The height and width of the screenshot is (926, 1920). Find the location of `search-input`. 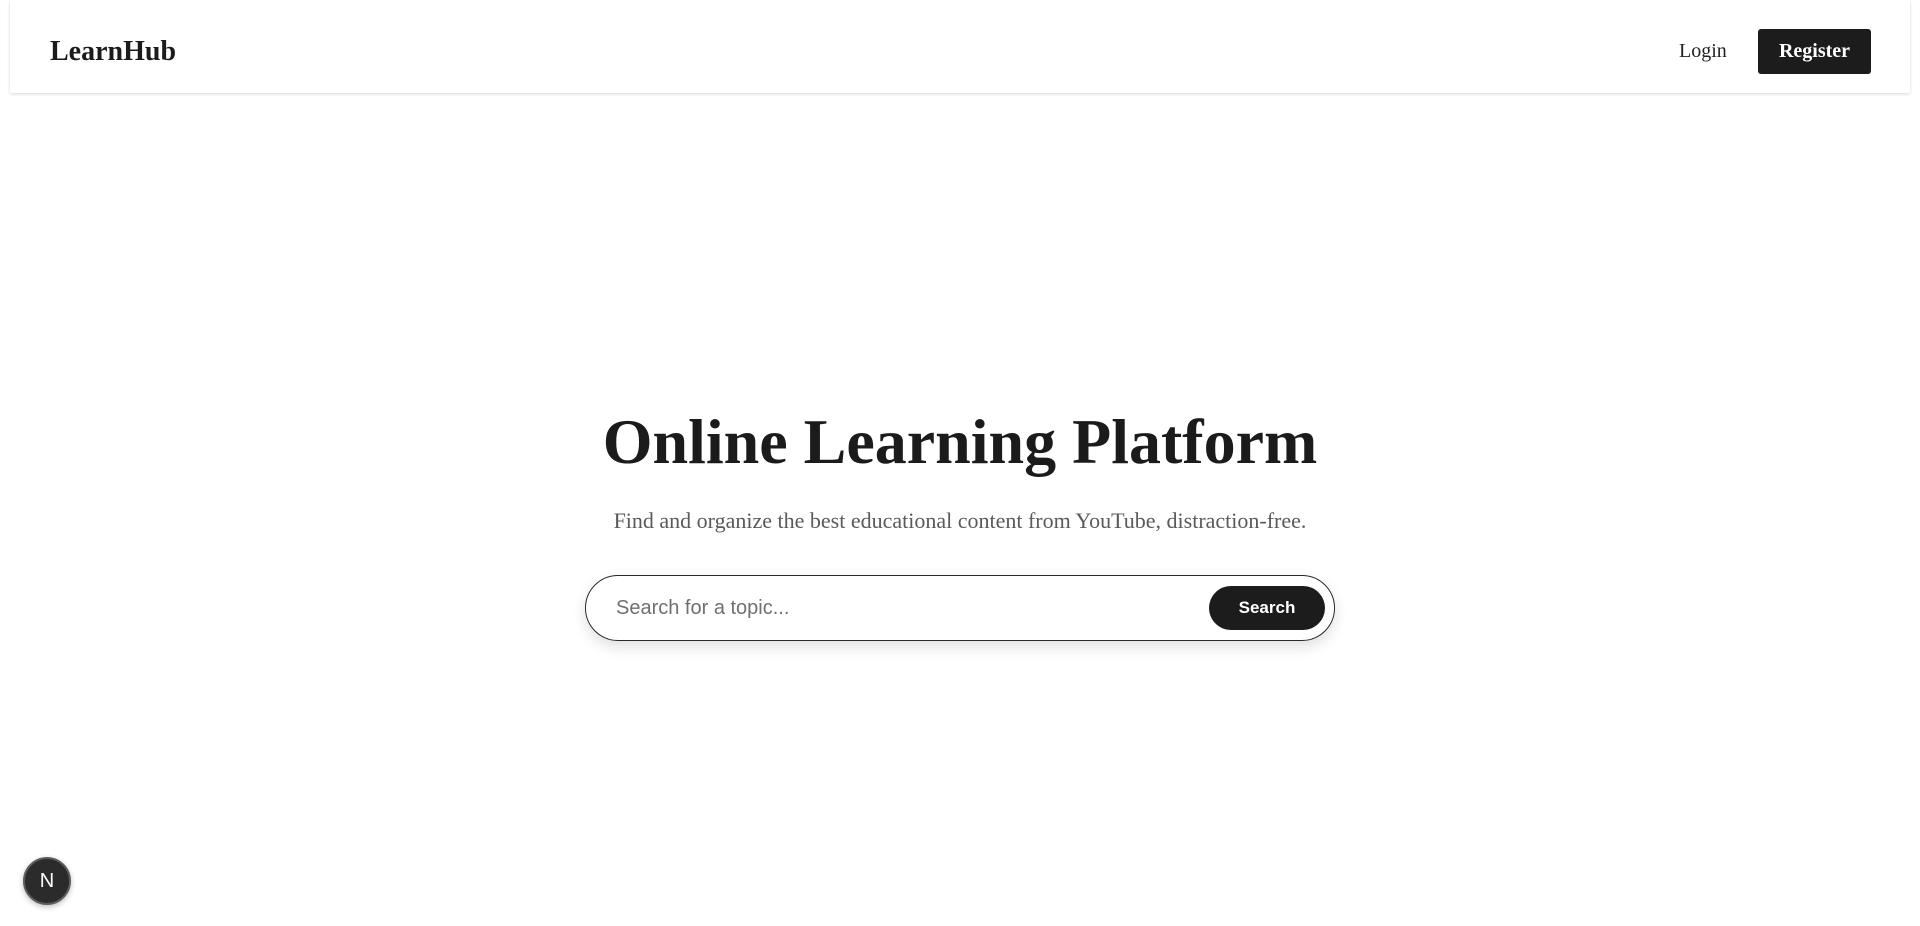

search-input is located at coordinates (894, 608).